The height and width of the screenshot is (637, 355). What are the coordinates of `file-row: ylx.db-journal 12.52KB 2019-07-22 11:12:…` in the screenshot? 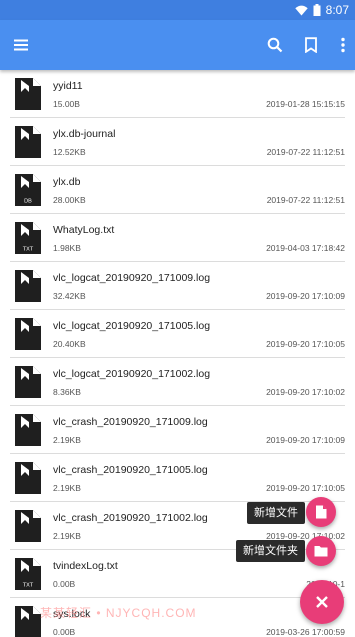 It's located at (177, 142).